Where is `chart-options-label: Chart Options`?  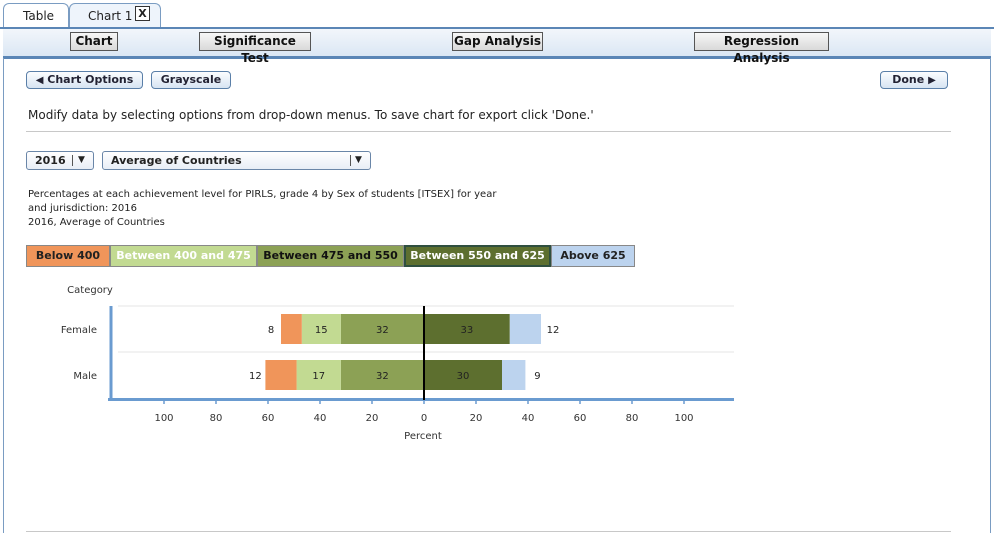 chart-options-label: Chart Options is located at coordinates (90, 79).